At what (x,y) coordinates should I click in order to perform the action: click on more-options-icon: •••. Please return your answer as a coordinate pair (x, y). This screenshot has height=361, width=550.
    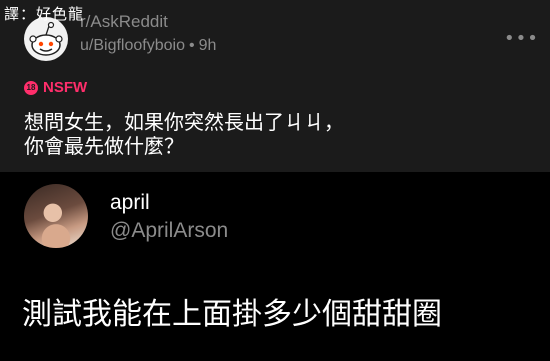
    Looking at the image, I should click on (521, 38).